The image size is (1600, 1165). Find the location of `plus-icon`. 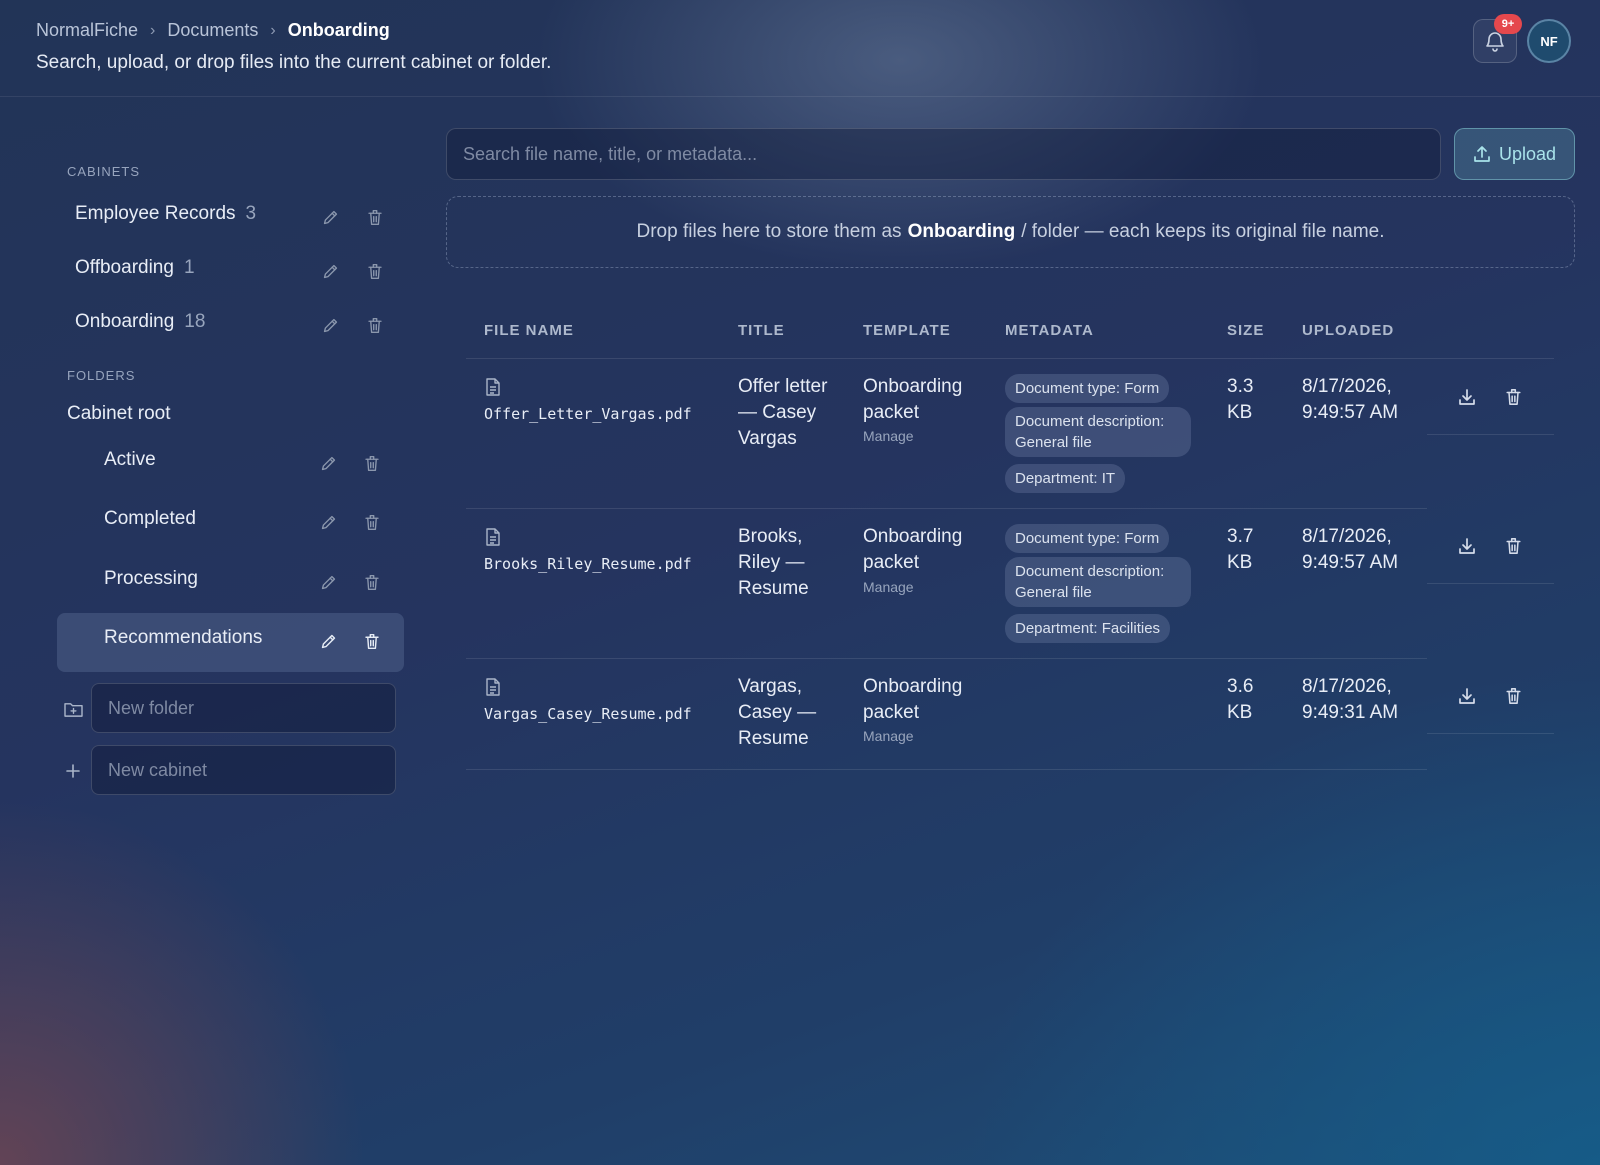

plus-icon is located at coordinates (73, 771).